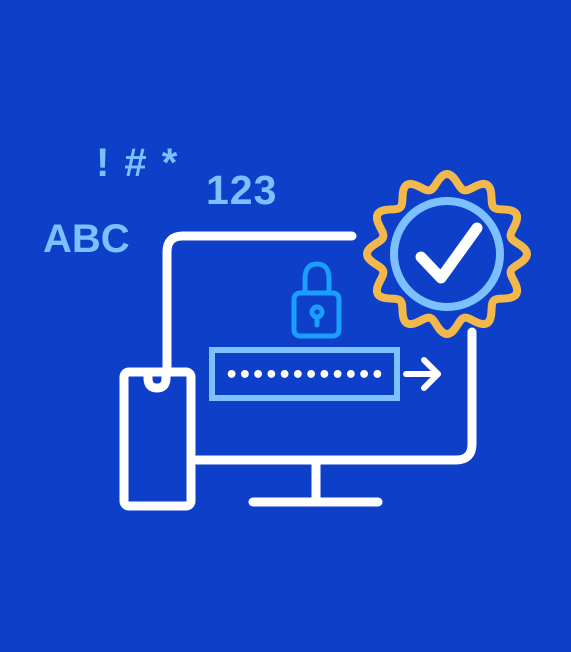  I want to click on password-field-icon: ••••••••••••, so click(304, 374).